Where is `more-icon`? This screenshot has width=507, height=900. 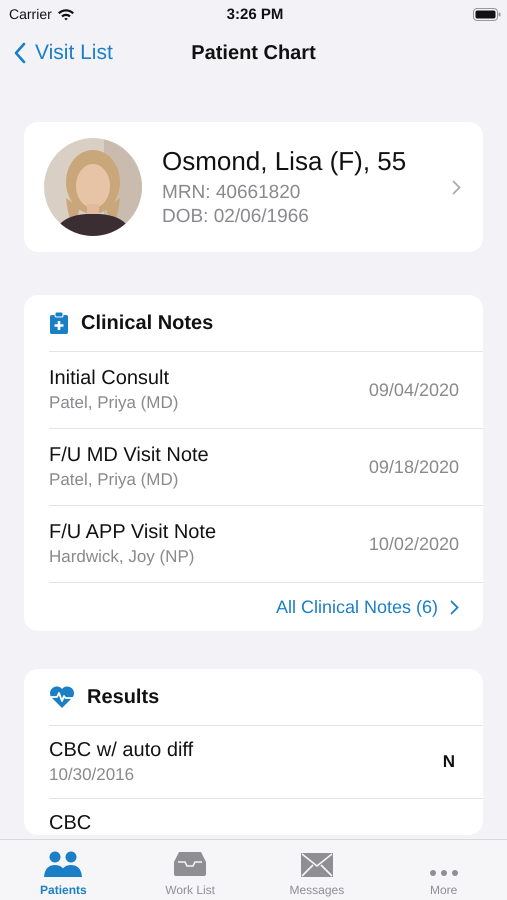
more-icon is located at coordinates (443, 873).